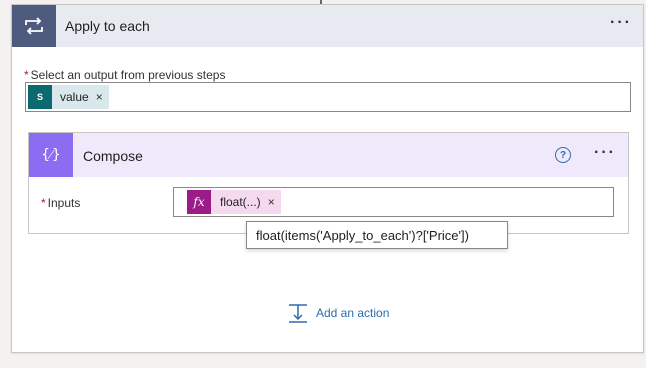 The height and width of the screenshot is (368, 646). What do you see at coordinates (74, 97) in the screenshot?
I see `value-token-label: value` at bounding box center [74, 97].